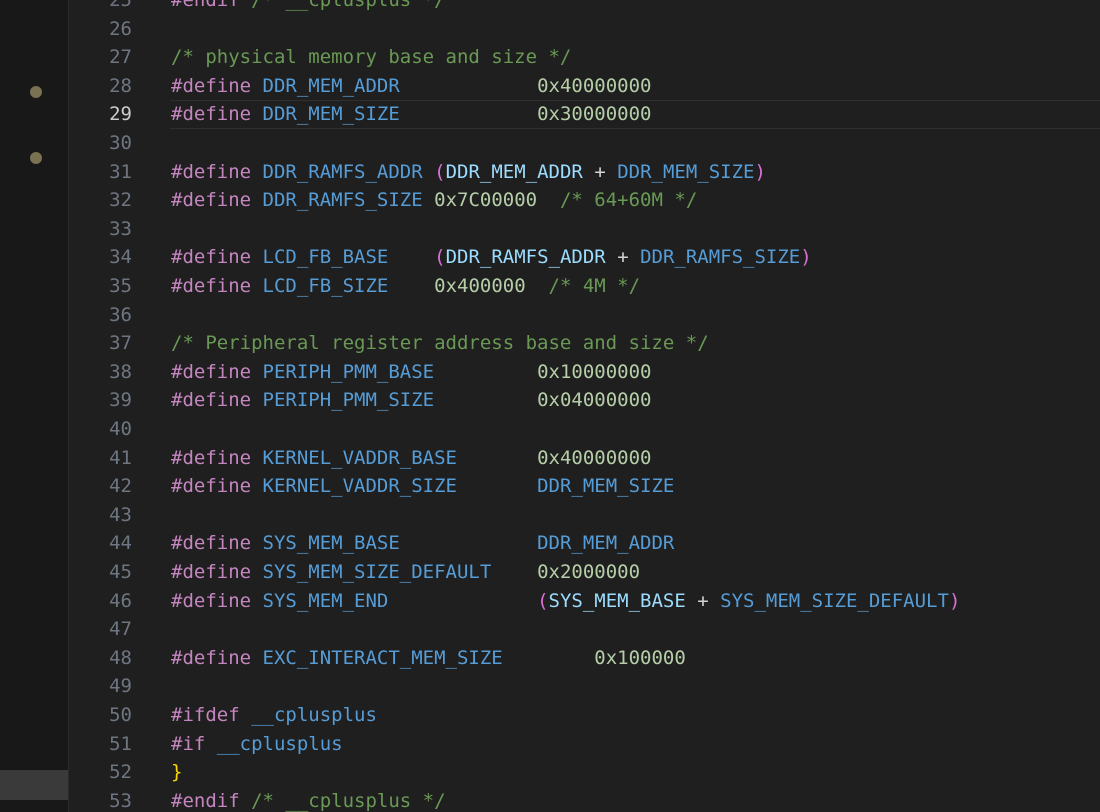  I want to click on line-number: 29, so click(120, 114).